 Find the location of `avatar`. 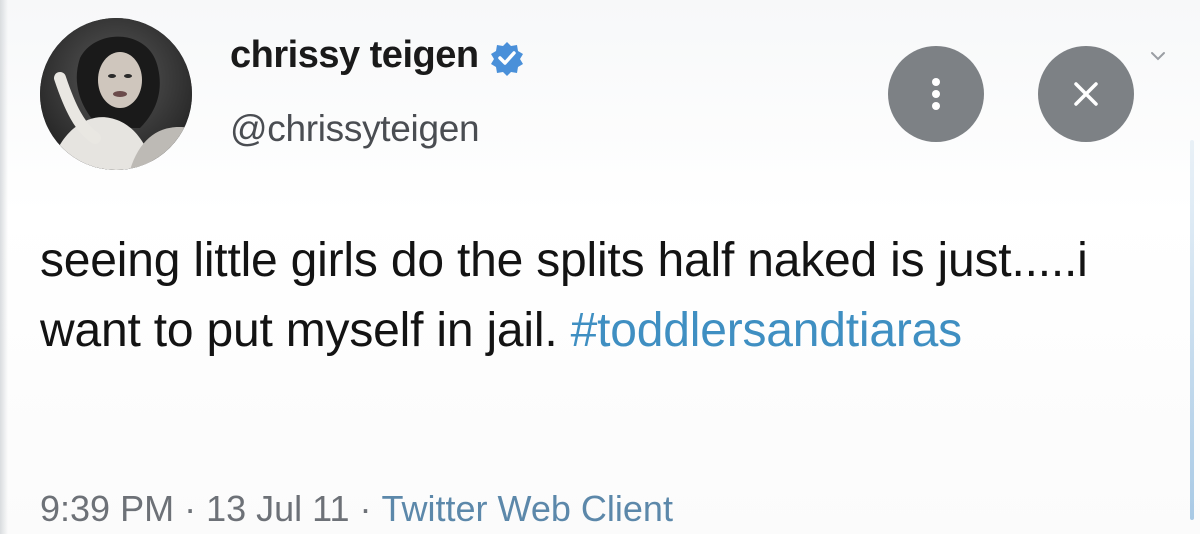

avatar is located at coordinates (116, 94).